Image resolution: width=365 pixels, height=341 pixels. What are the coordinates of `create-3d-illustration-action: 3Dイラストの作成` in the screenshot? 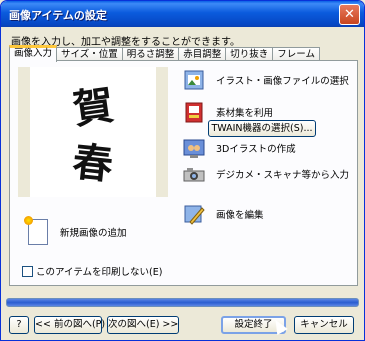 It's located at (239, 148).